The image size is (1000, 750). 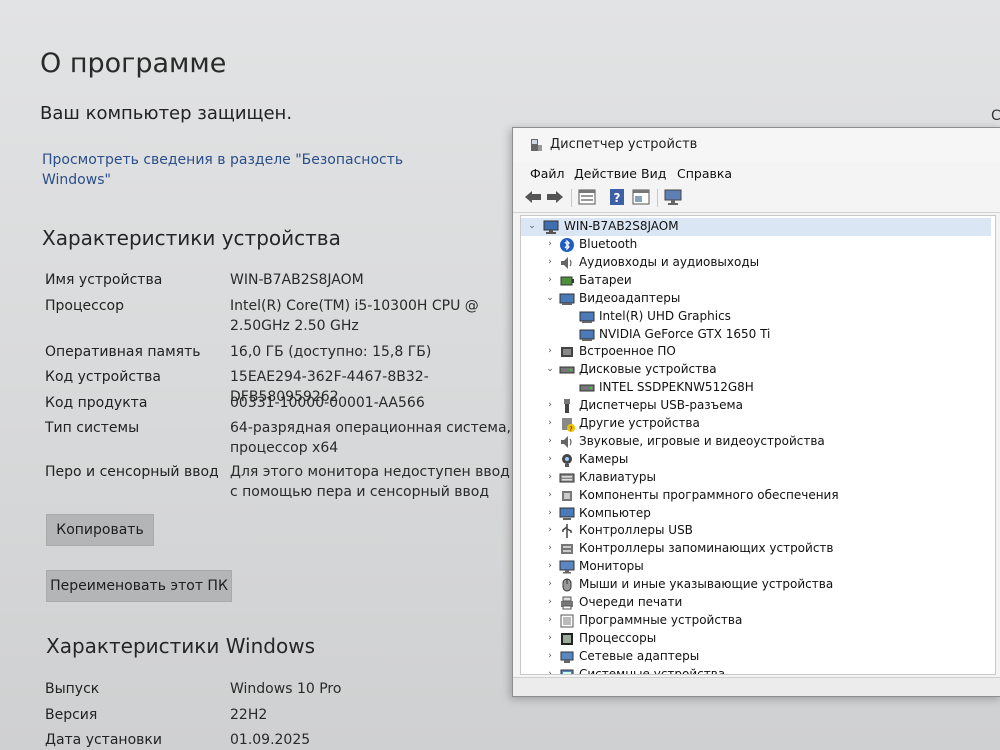 I want to click on unknown-device-icon: ?, so click(x=568, y=425).